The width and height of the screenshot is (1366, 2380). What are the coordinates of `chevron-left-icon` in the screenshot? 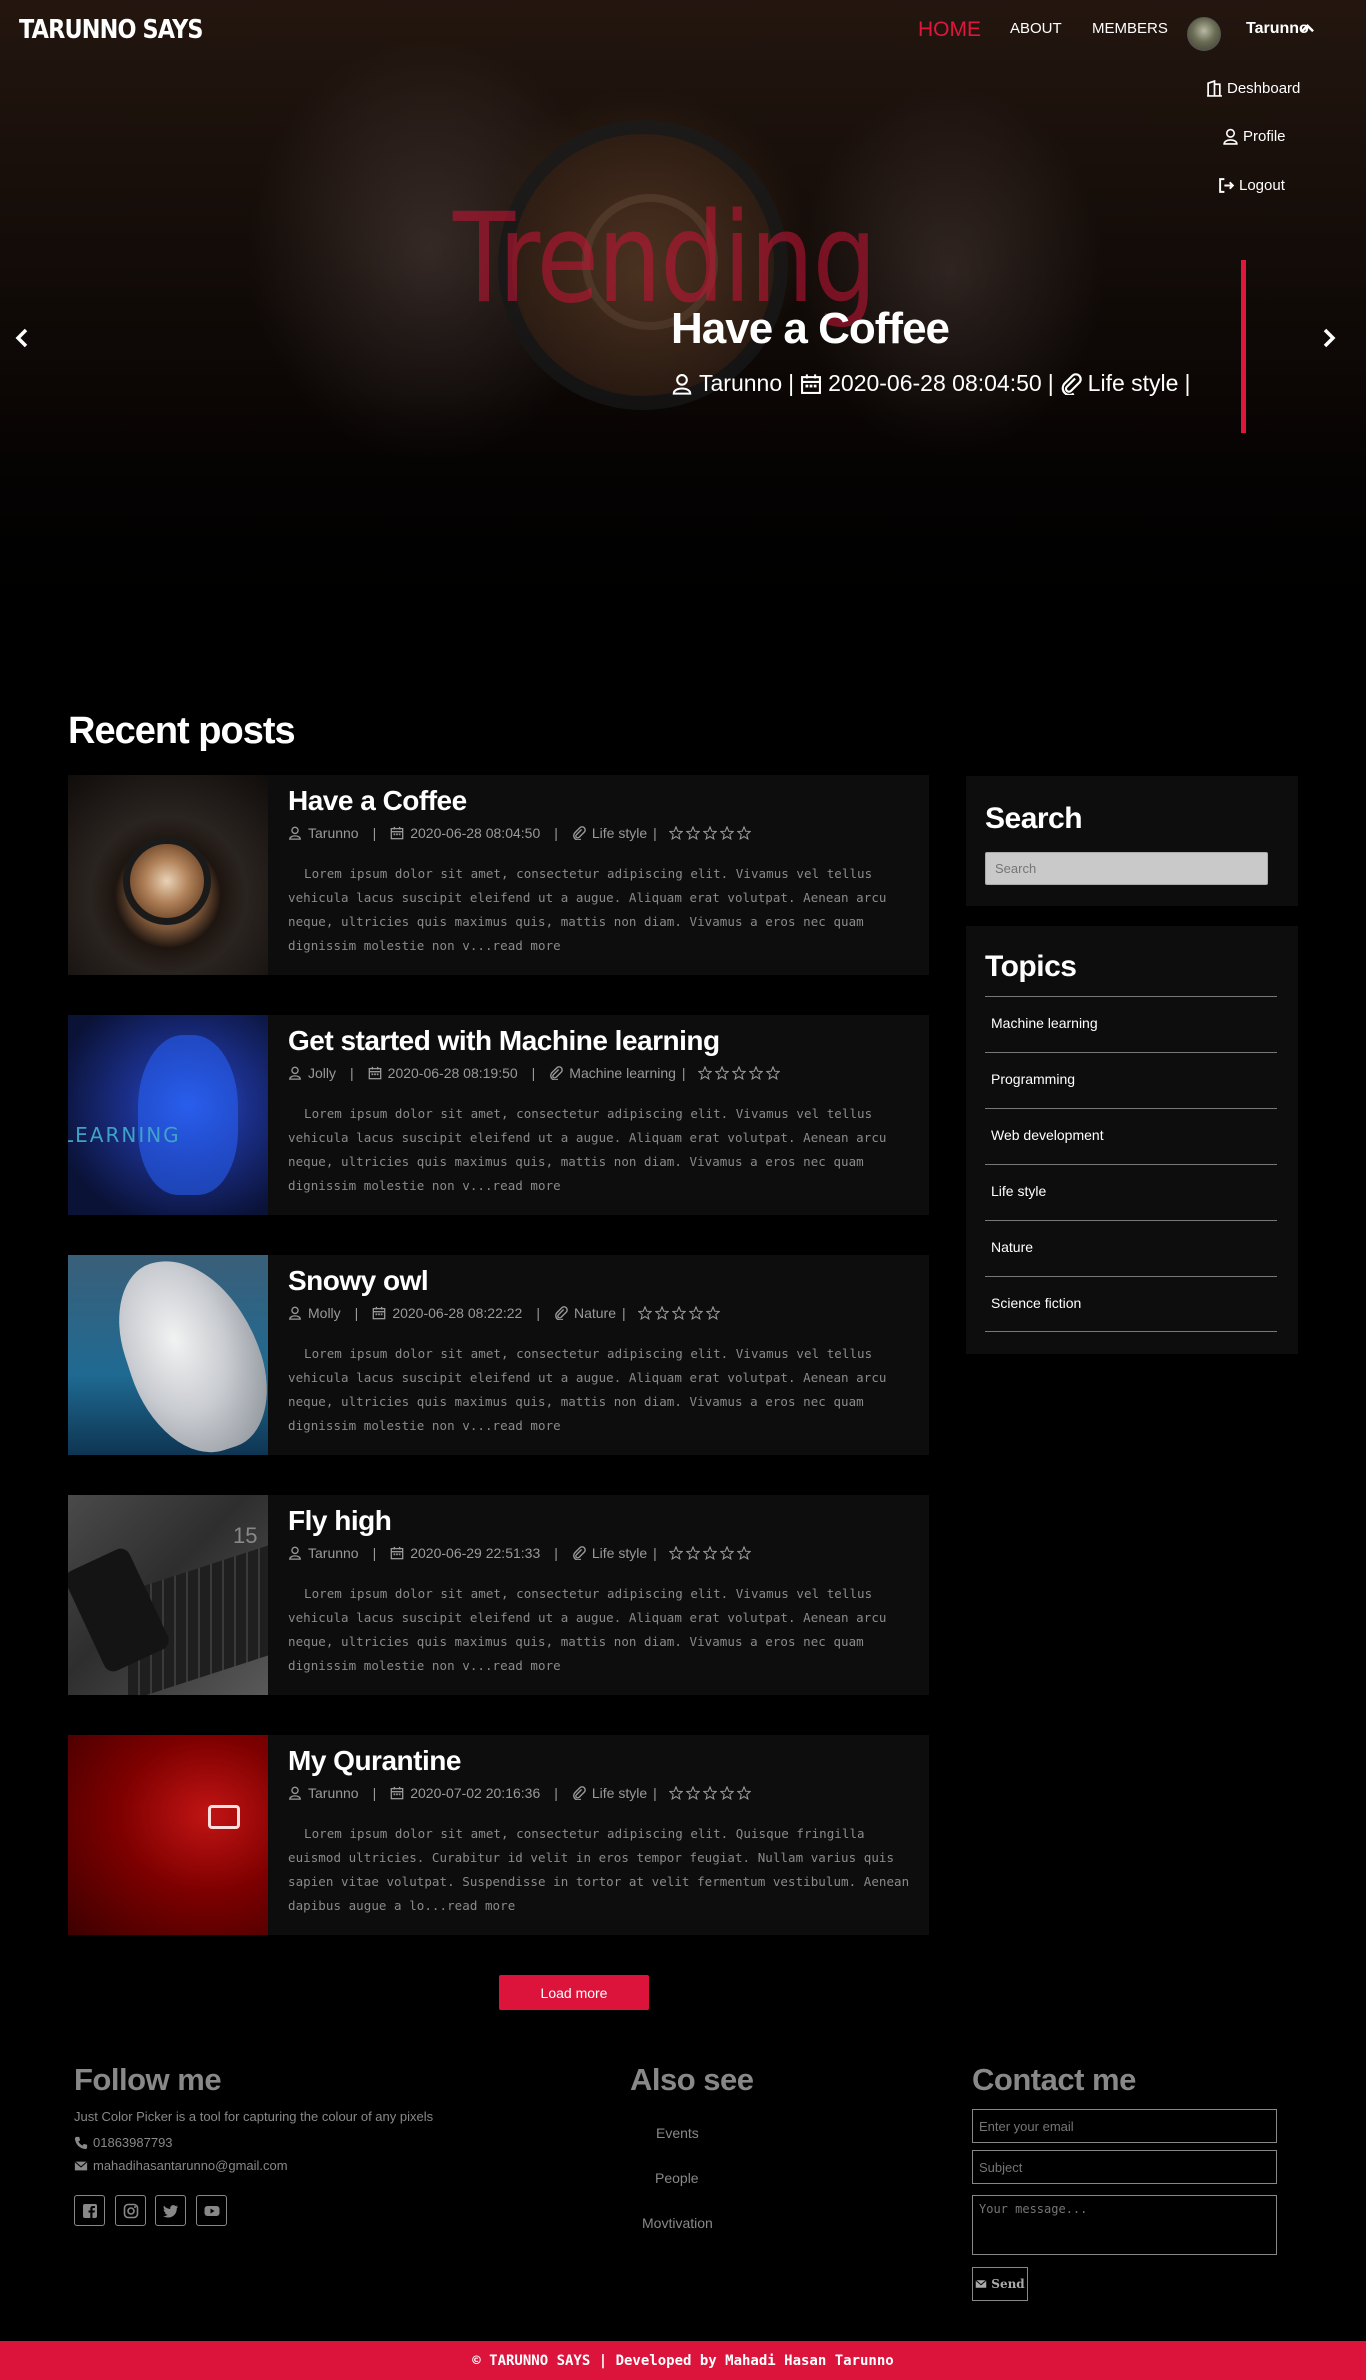 It's located at (22, 338).